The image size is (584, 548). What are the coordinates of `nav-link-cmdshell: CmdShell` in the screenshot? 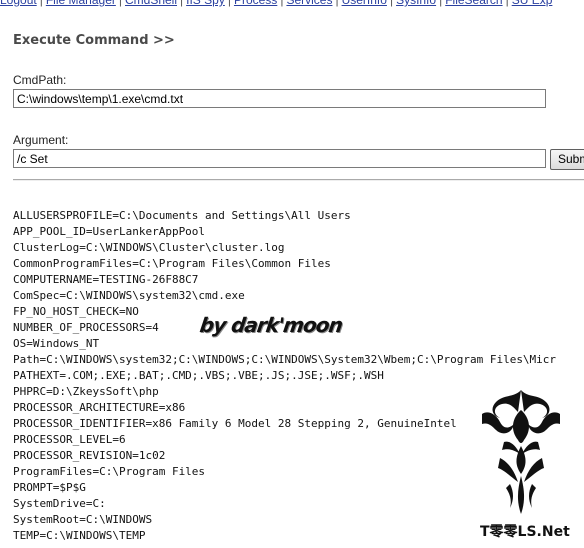 It's located at (151, 3).